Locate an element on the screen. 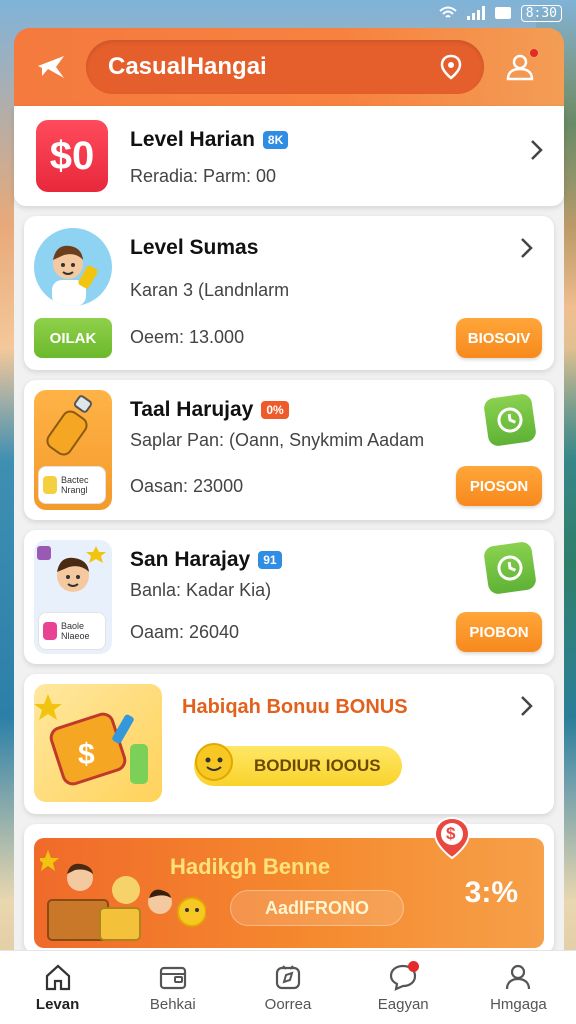 This screenshot has width=576, height=1024. item-amount: Oeem: 13.000 is located at coordinates (187, 337).